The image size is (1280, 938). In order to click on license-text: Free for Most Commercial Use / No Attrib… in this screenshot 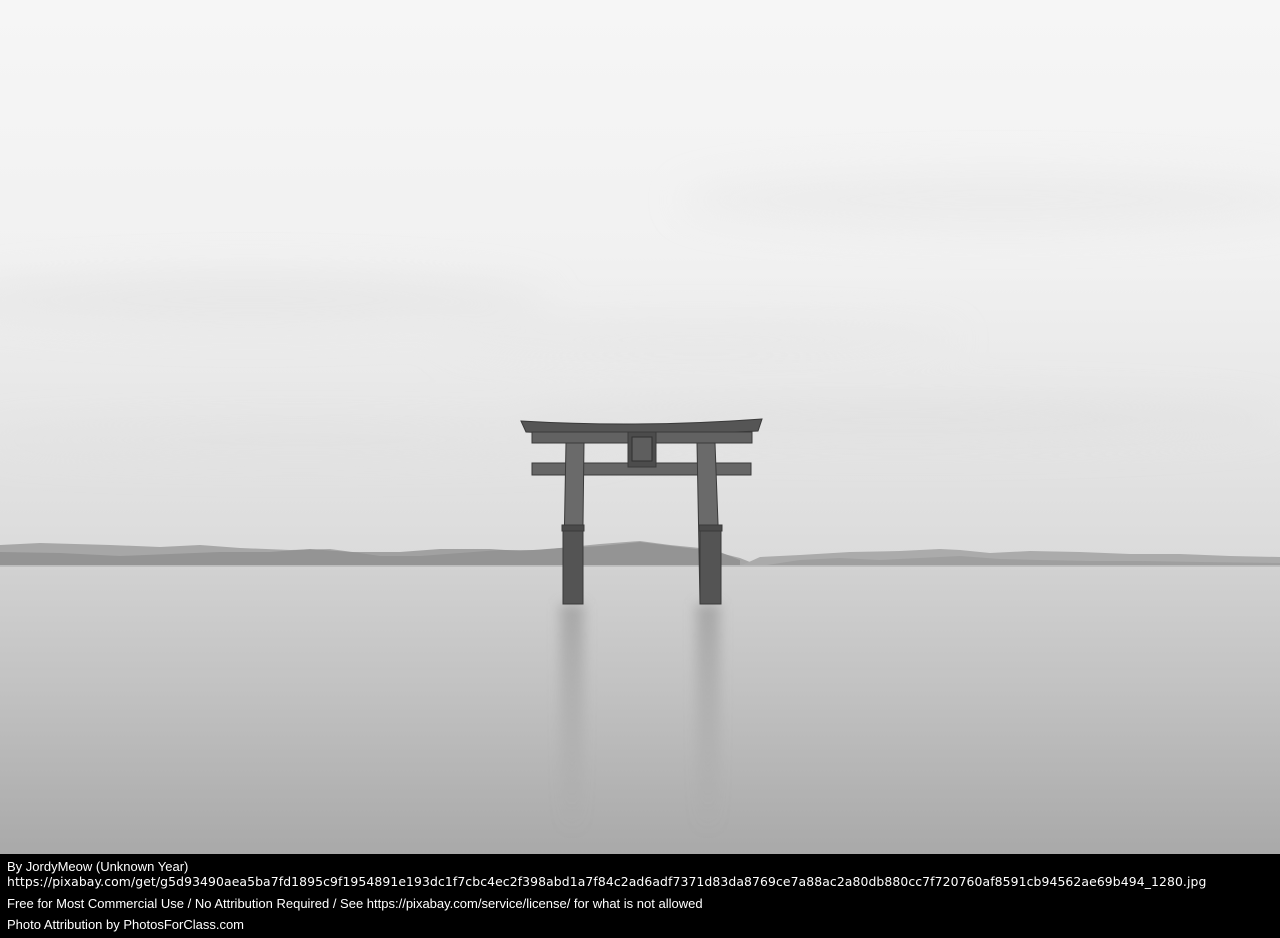, I will do `click(355, 903)`.